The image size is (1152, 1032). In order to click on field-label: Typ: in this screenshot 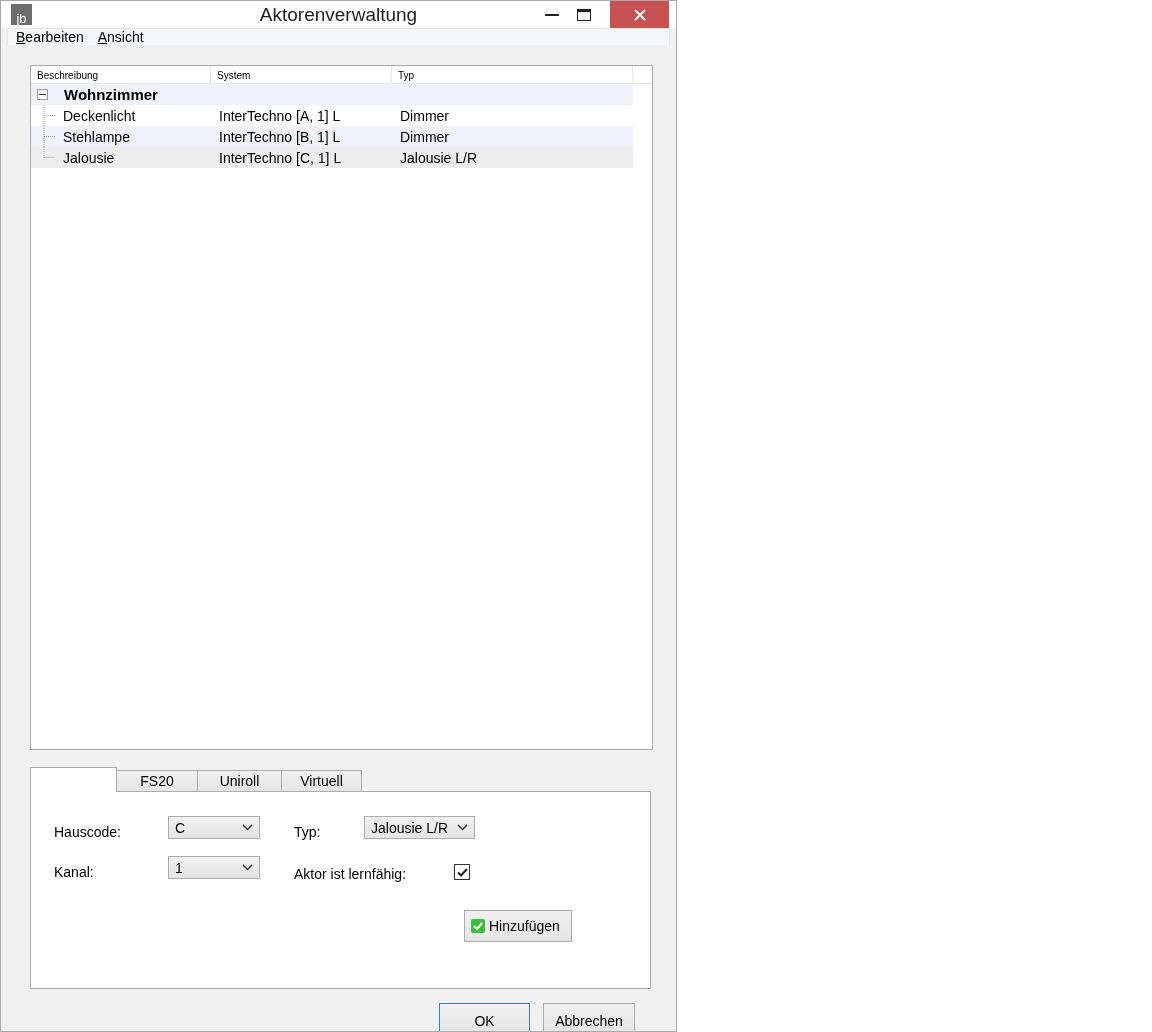, I will do `click(308, 831)`.